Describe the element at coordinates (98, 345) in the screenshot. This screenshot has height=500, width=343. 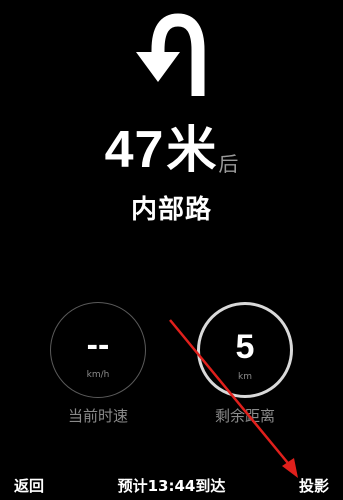
I see `speed-value: --` at that location.